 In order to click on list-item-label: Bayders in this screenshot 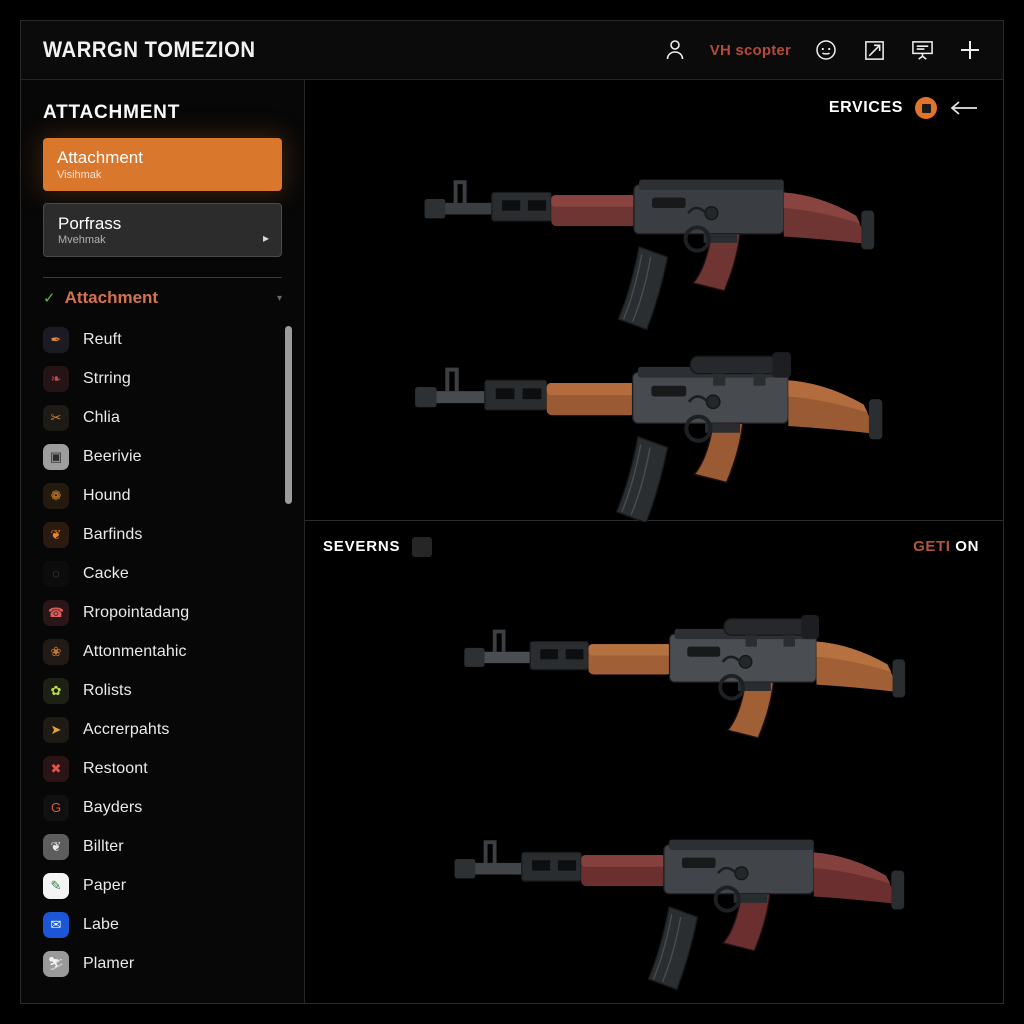, I will do `click(113, 807)`.